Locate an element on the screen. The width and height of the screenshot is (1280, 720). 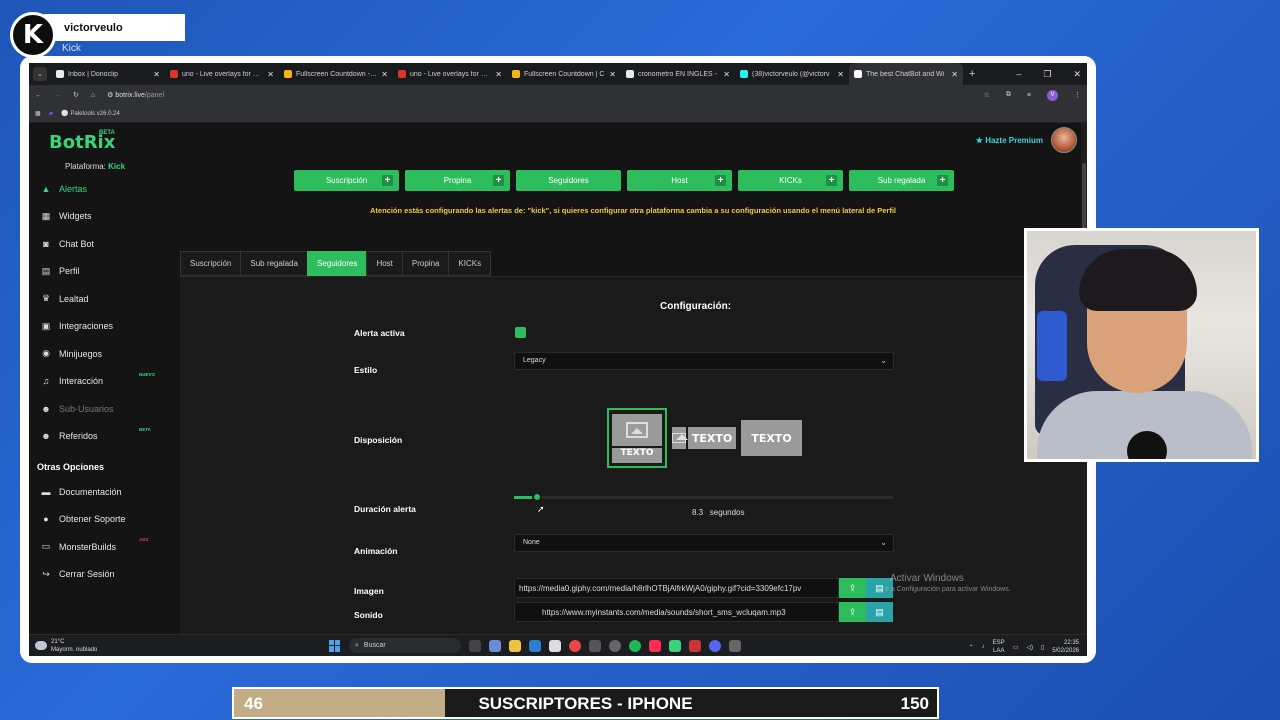
site-info-icon: ⚙ is located at coordinates (110, 95).